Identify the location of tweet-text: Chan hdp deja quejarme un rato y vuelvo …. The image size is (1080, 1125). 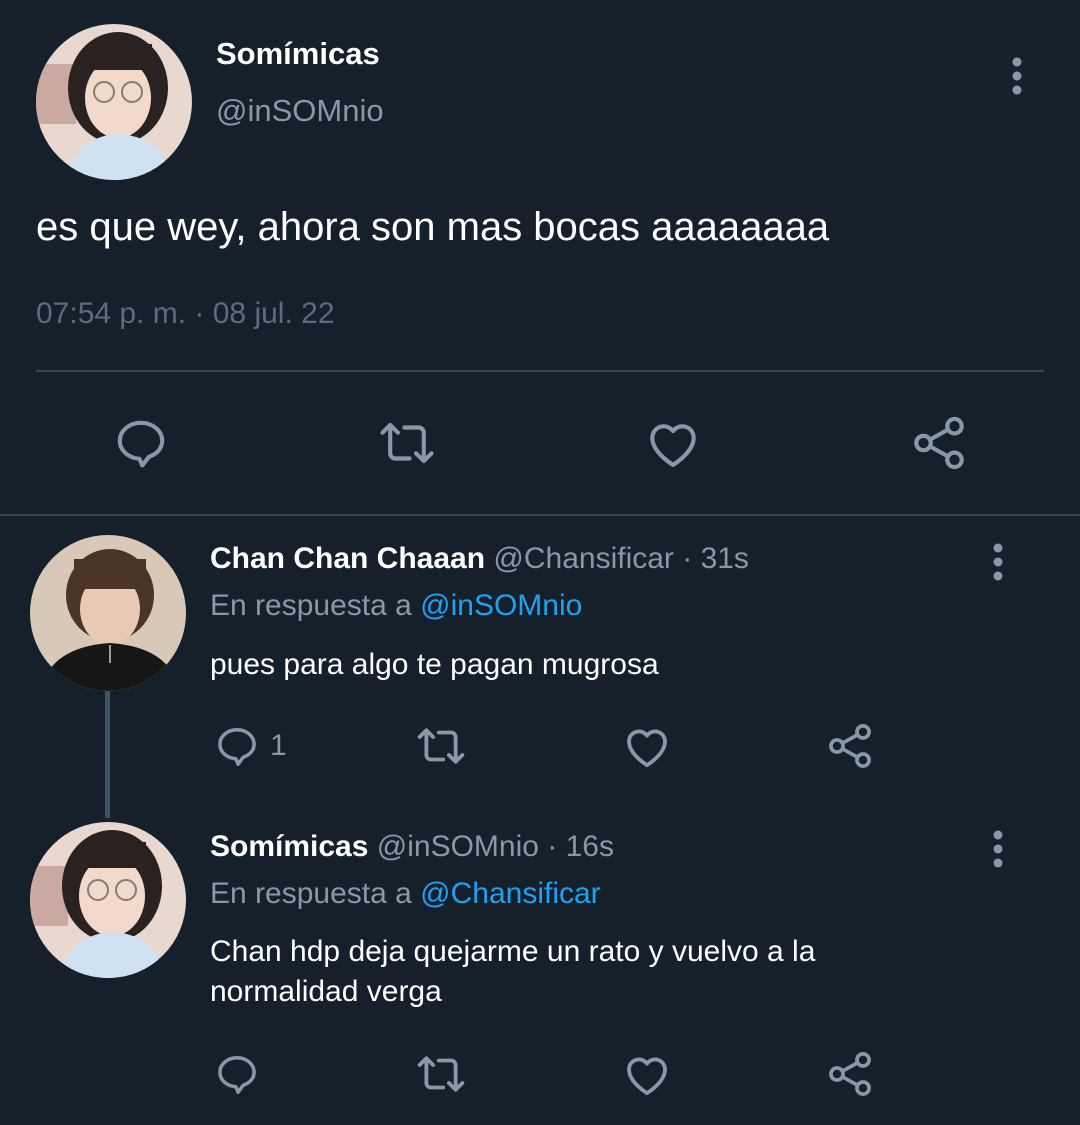
(513, 971).